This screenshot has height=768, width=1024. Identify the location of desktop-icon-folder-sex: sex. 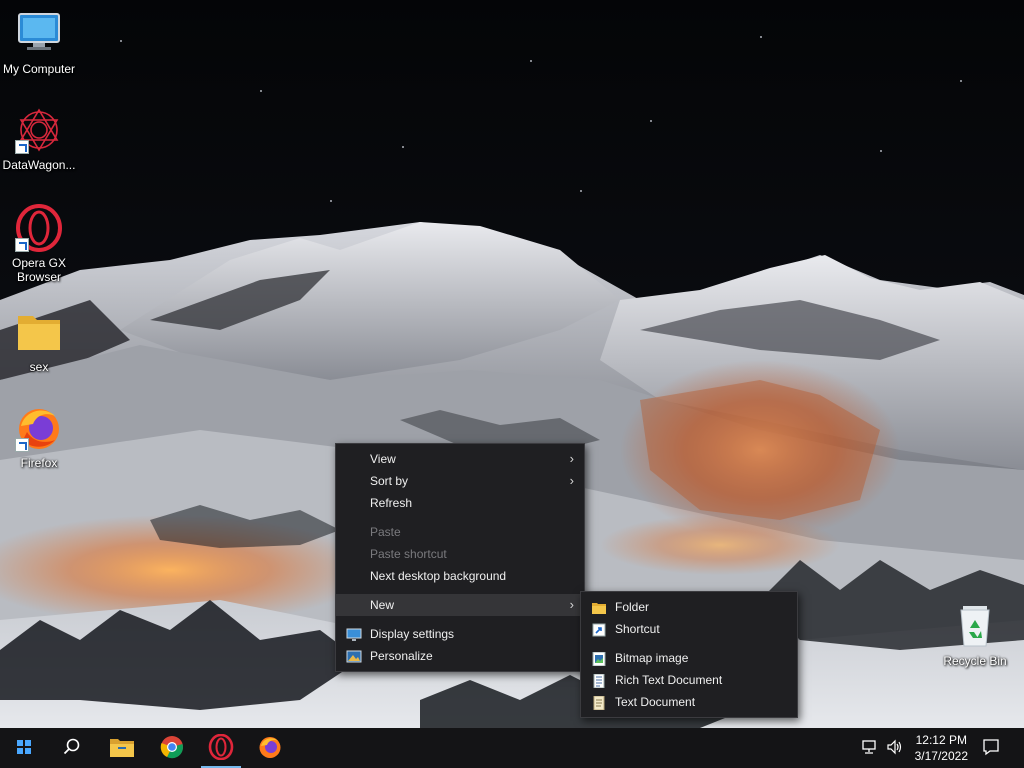
(39, 341).